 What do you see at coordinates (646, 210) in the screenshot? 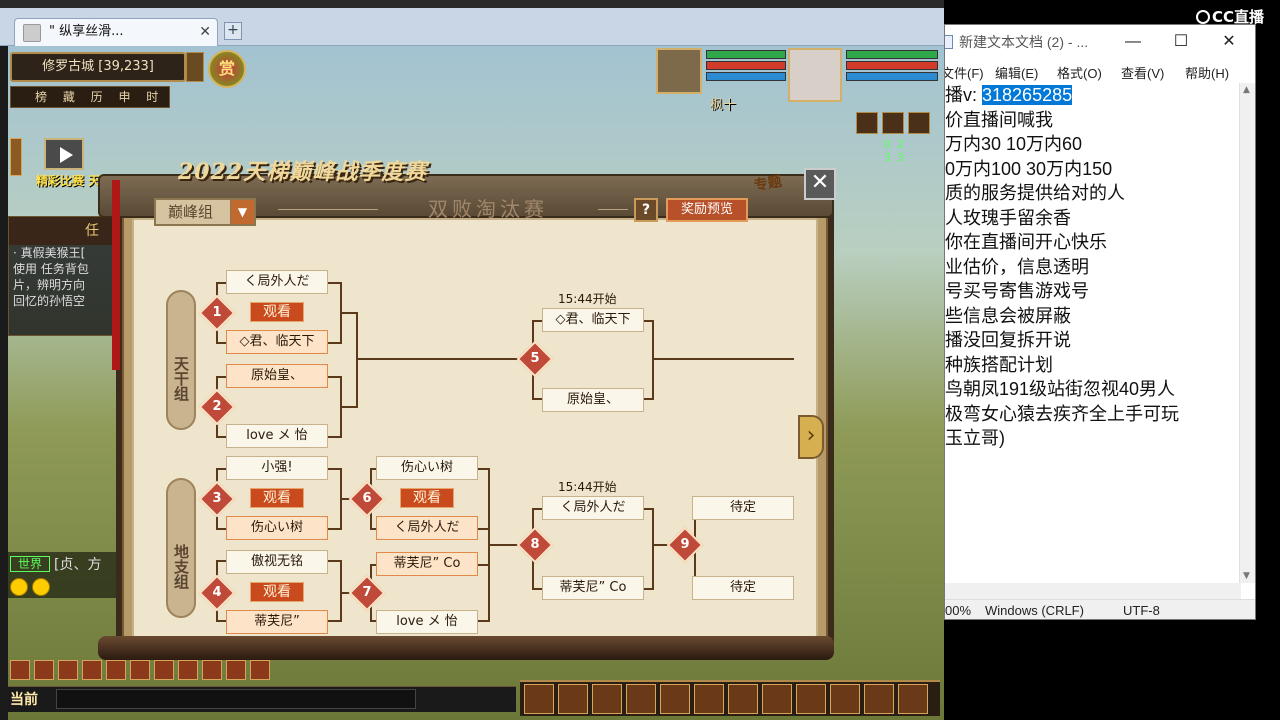
I see `help-button: ?` at bounding box center [646, 210].